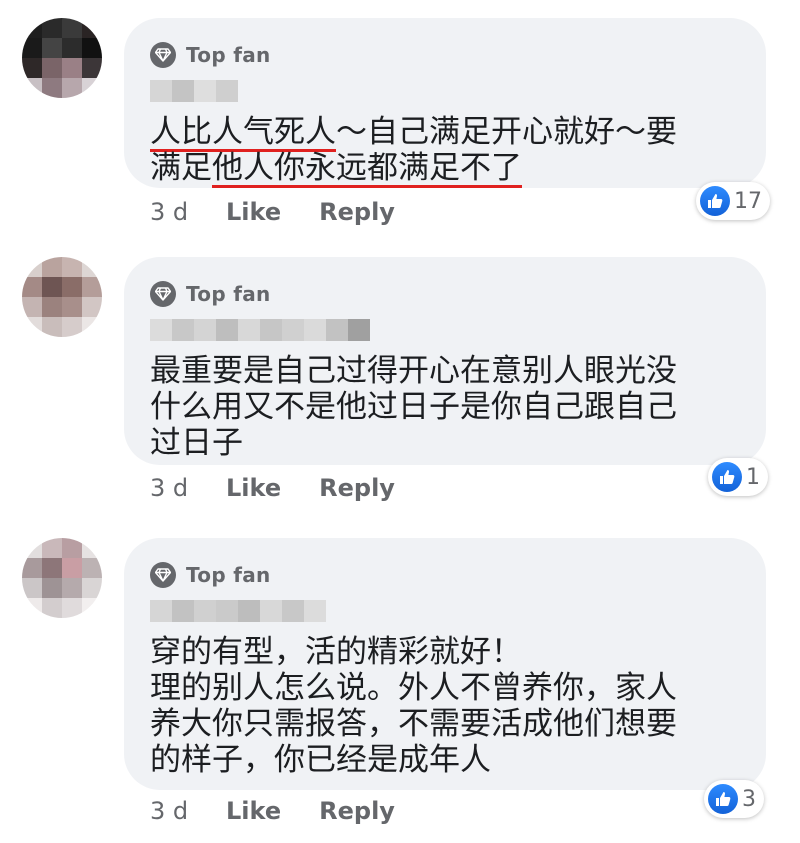  What do you see at coordinates (367, 168) in the screenshot?
I see `underlined-text: 他人你永远都满足不了` at bounding box center [367, 168].